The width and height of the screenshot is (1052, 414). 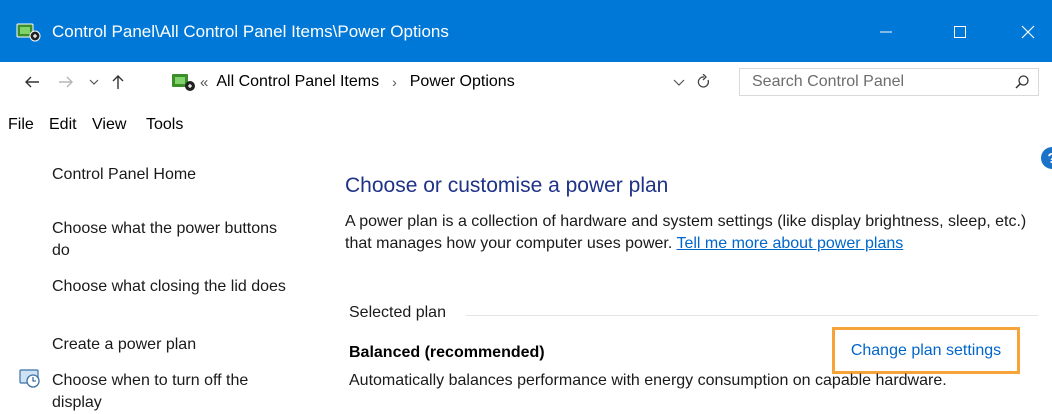 I want to click on breadcrumb-power-options: Power Options, so click(x=462, y=82).